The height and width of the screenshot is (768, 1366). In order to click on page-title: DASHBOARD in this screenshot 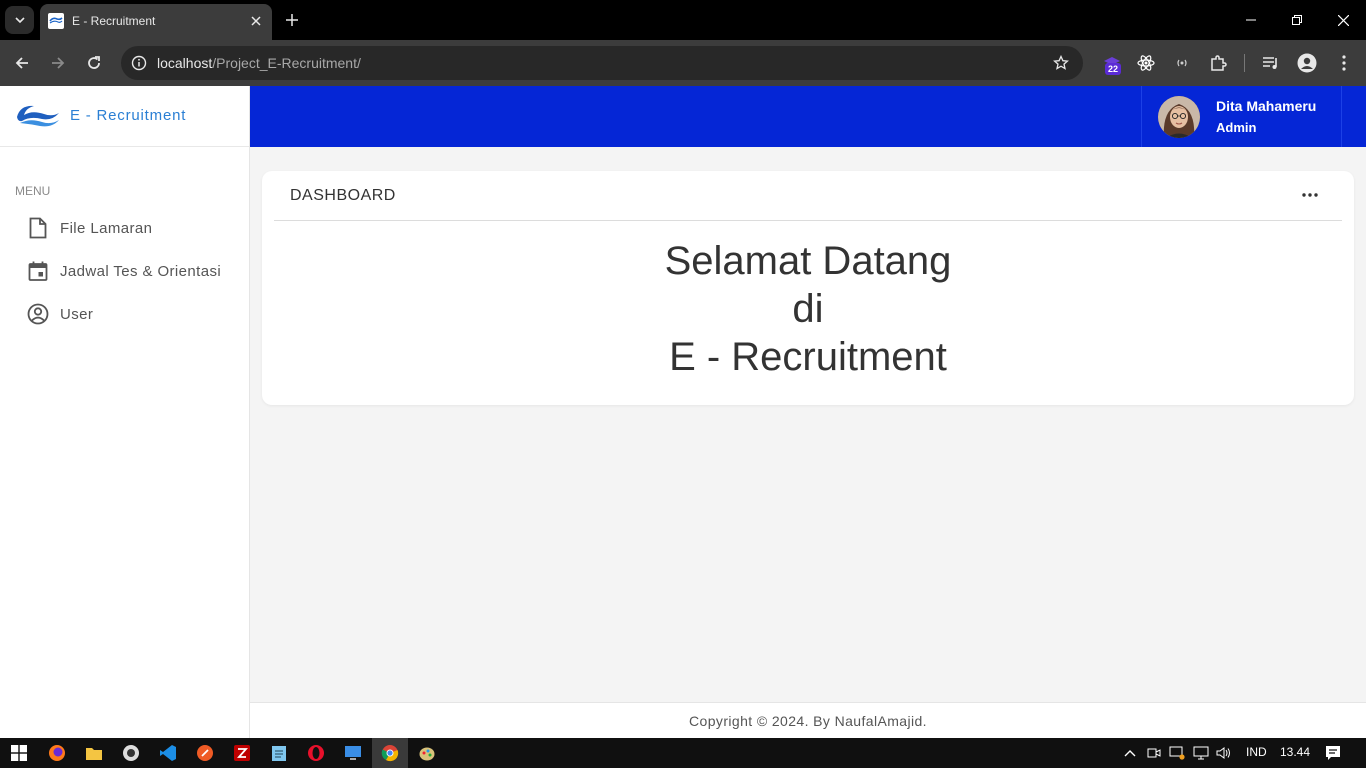, I will do `click(343, 195)`.